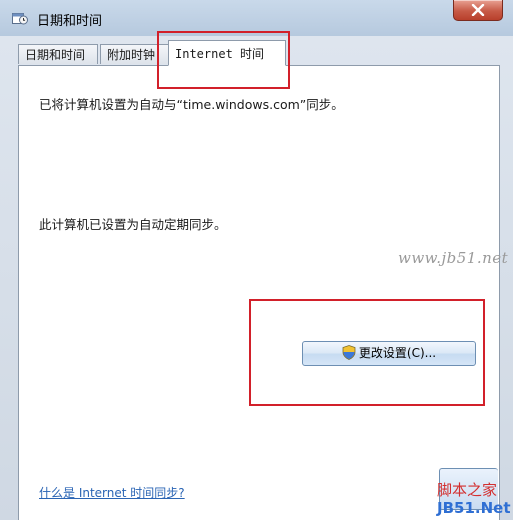  What do you see at coordinates (70, 21) in the screenshot?
I see `window-title: 日期和时间` at bounding box center [70, 21].